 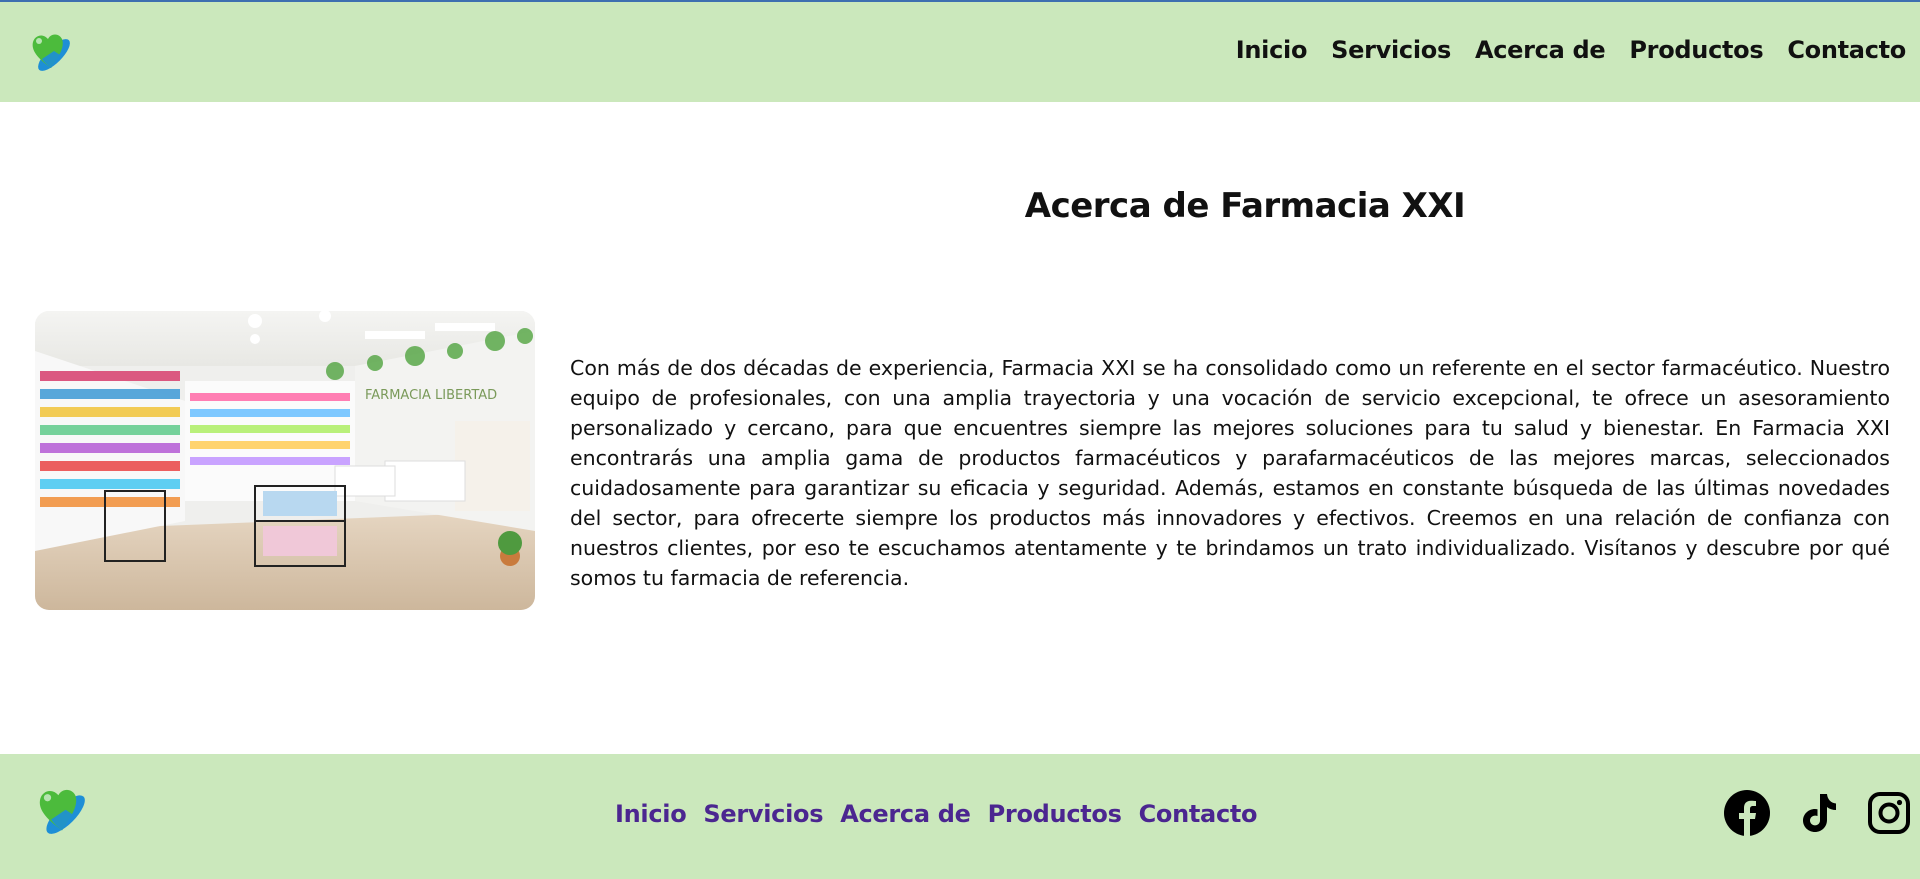 I want to click on footer-nav-contacto: Contacto, so click(x=1198, y=814).